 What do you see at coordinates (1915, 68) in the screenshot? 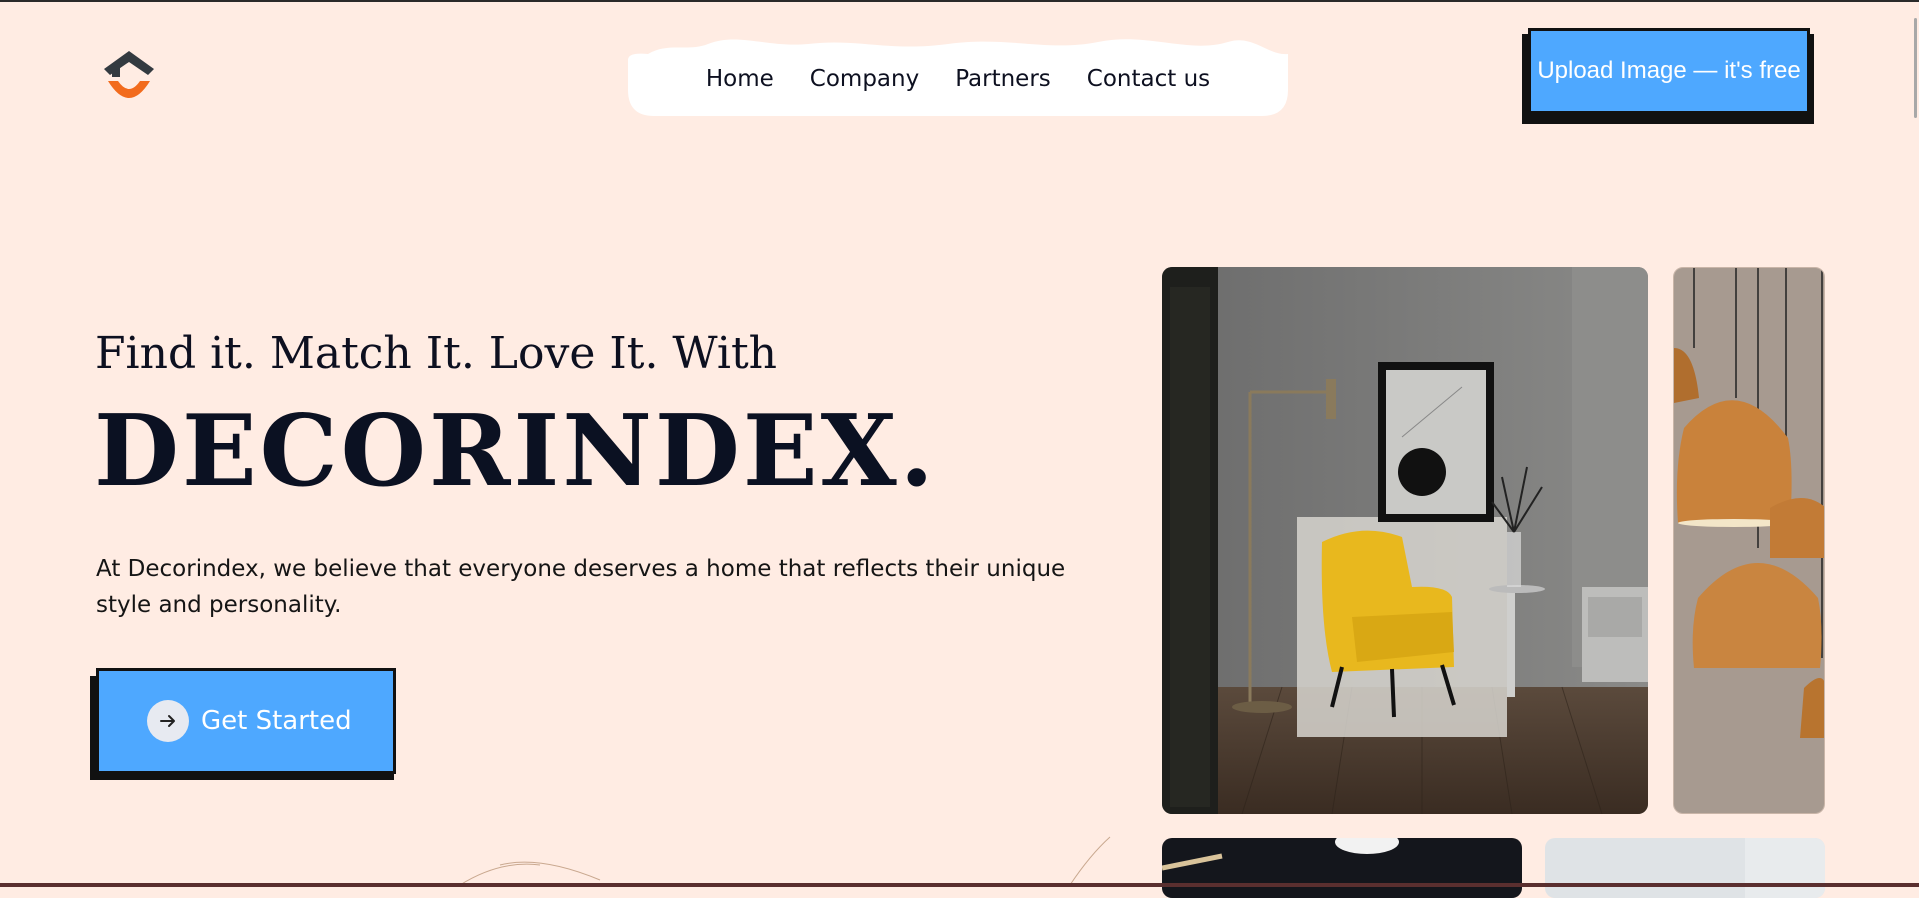
I see `scrollbar-thumb` at bounding box center [1915, 68].